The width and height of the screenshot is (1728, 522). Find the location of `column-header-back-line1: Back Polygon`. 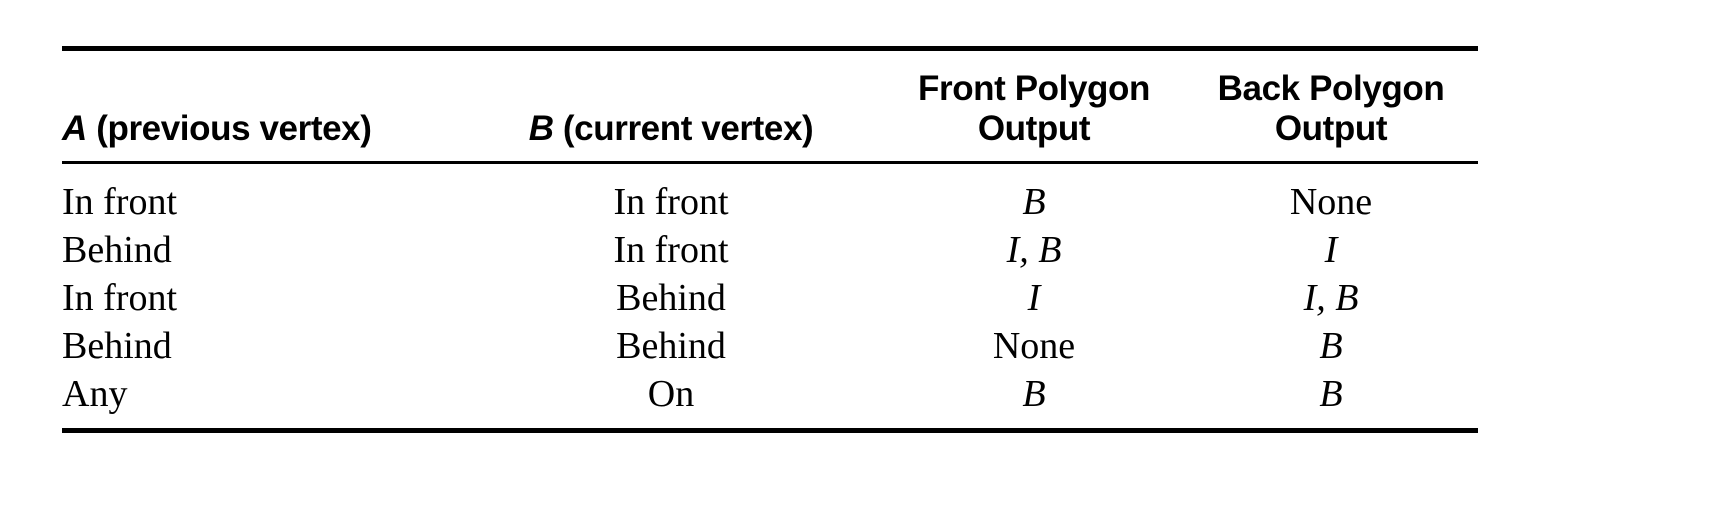

column-header-back-line1: Back Polygon is located at coordinates (1331, 88).